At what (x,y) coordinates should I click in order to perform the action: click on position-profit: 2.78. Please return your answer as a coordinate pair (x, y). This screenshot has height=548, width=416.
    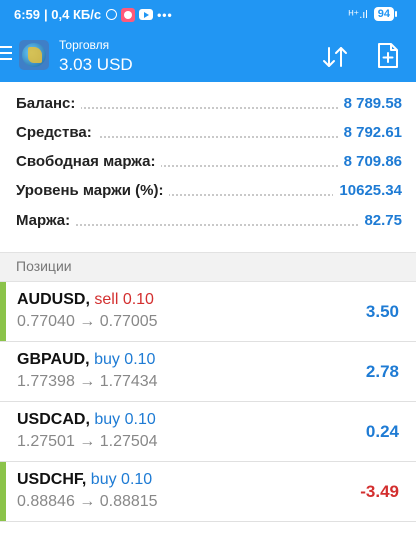
    Looking at the image, I should click on (382, 371).